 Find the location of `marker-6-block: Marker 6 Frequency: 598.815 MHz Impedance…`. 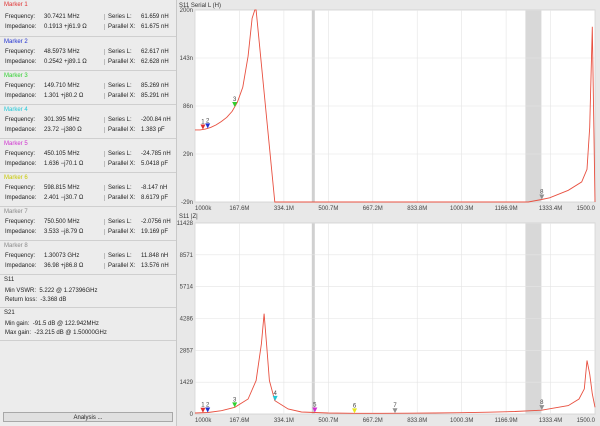

marker-6-block: Marker 6 Frequency: 598.815 MHz Impedance… is located at coordinates (88, 190).